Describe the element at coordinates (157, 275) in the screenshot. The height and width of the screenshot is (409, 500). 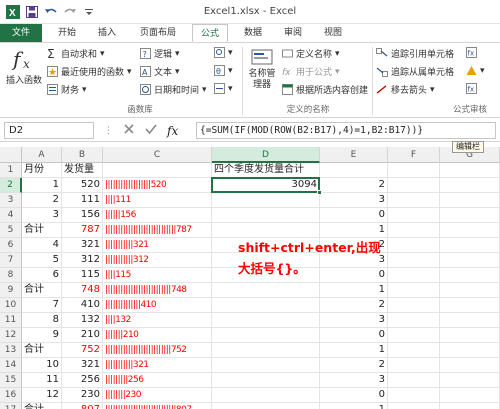
I see `cell-c8: ||||115` at that location.